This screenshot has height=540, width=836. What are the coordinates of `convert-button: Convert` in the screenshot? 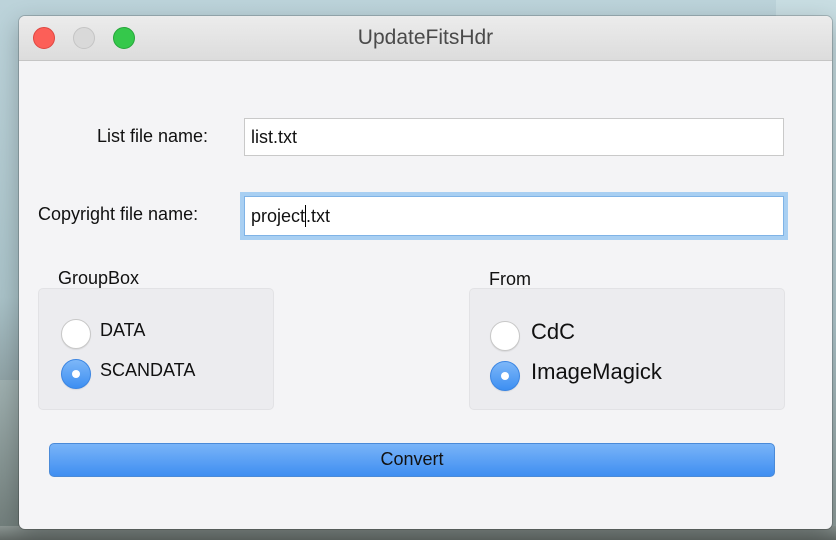 It's located at (412, 460).